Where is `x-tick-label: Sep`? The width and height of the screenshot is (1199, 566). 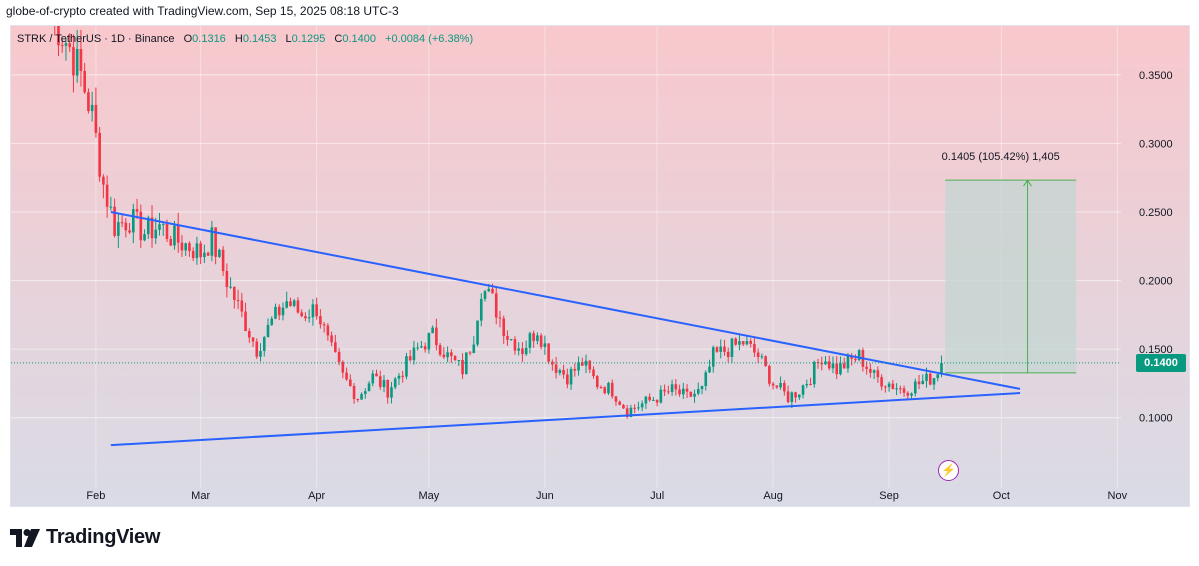
x-tick-label: Sep is located at coordinates (889, 496).